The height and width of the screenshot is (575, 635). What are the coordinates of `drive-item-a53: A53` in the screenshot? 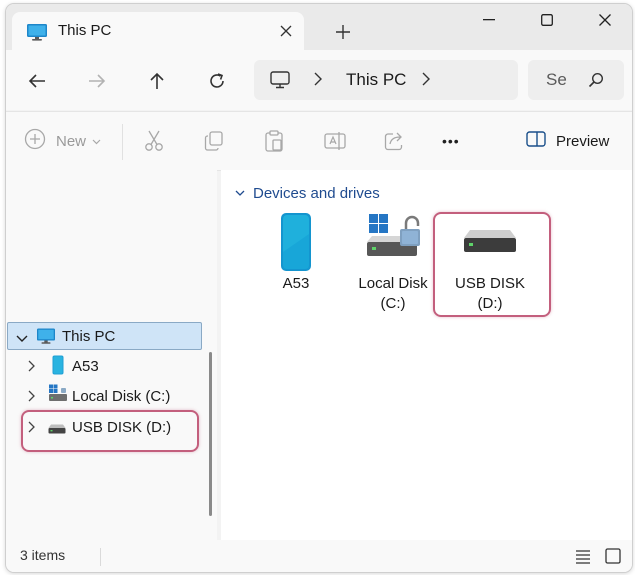 It's located at (296, 253).